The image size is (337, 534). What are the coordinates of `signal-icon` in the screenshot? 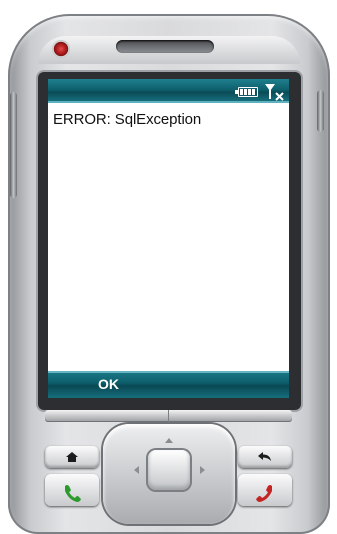 It's located at (274, 92).